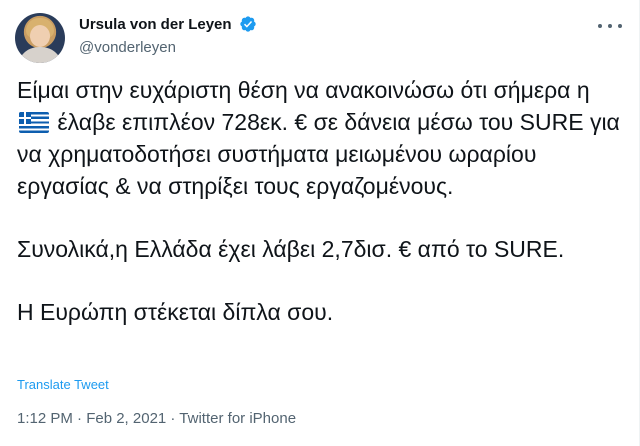 The image size is (640, 446). What do you see at coordinates (34, 122) in the screenshot?
I see `greece-flag-icon` at bounding box center [34, 122].